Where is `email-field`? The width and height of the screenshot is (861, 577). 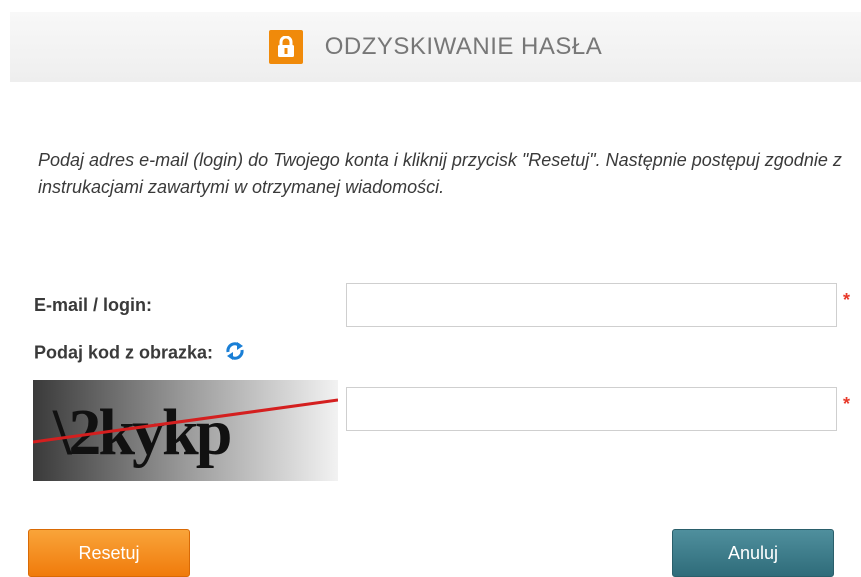 email-field is located at coordinates (591, 305).